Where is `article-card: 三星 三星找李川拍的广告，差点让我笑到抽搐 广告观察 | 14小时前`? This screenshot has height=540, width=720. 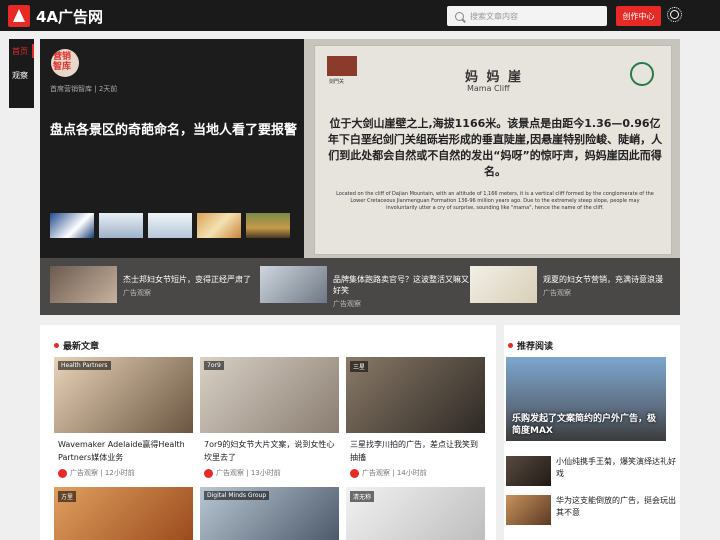 article-card: 三星 三星找李川拍的广告，差点让我笑到抽搐 广告观察 | 14小时前 is located at coordinates (415, 417).